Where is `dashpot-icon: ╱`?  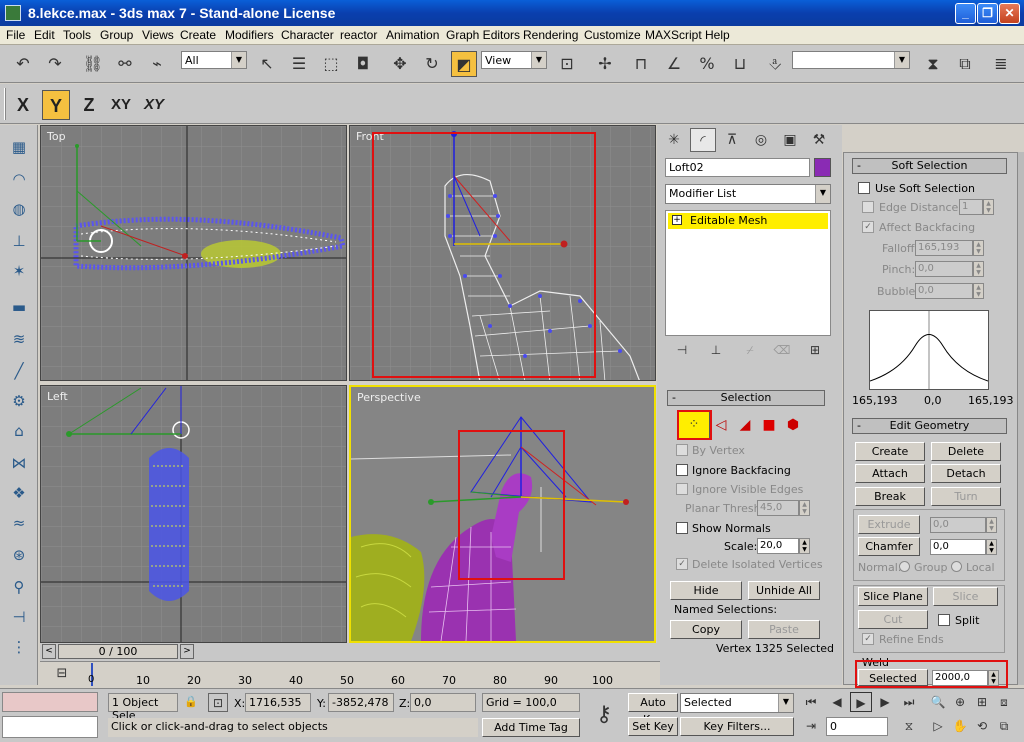 dashpot-icon: ╱ is located at coordinates (19, 371).